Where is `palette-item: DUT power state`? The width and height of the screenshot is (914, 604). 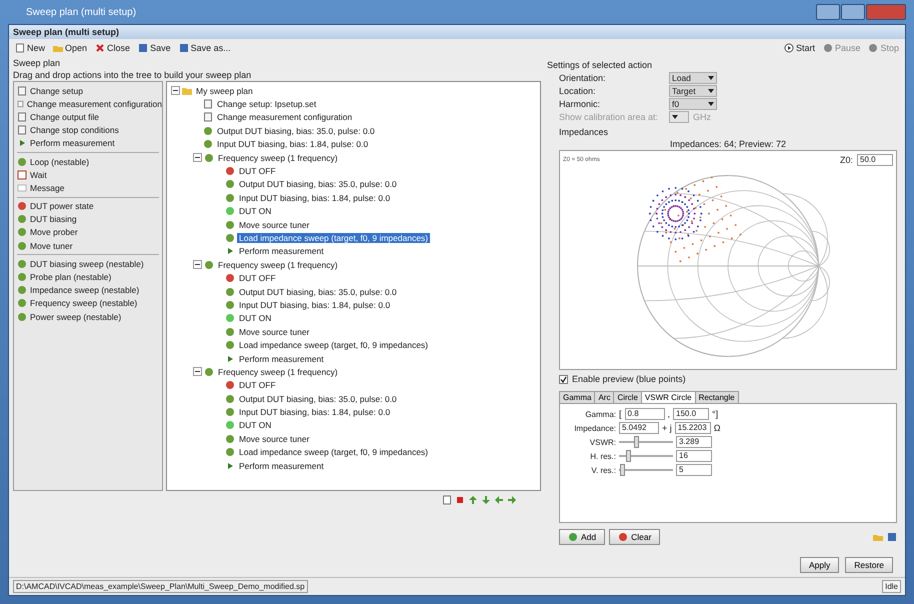
palette-item: DUT power state is located at coordinates (62, 206).